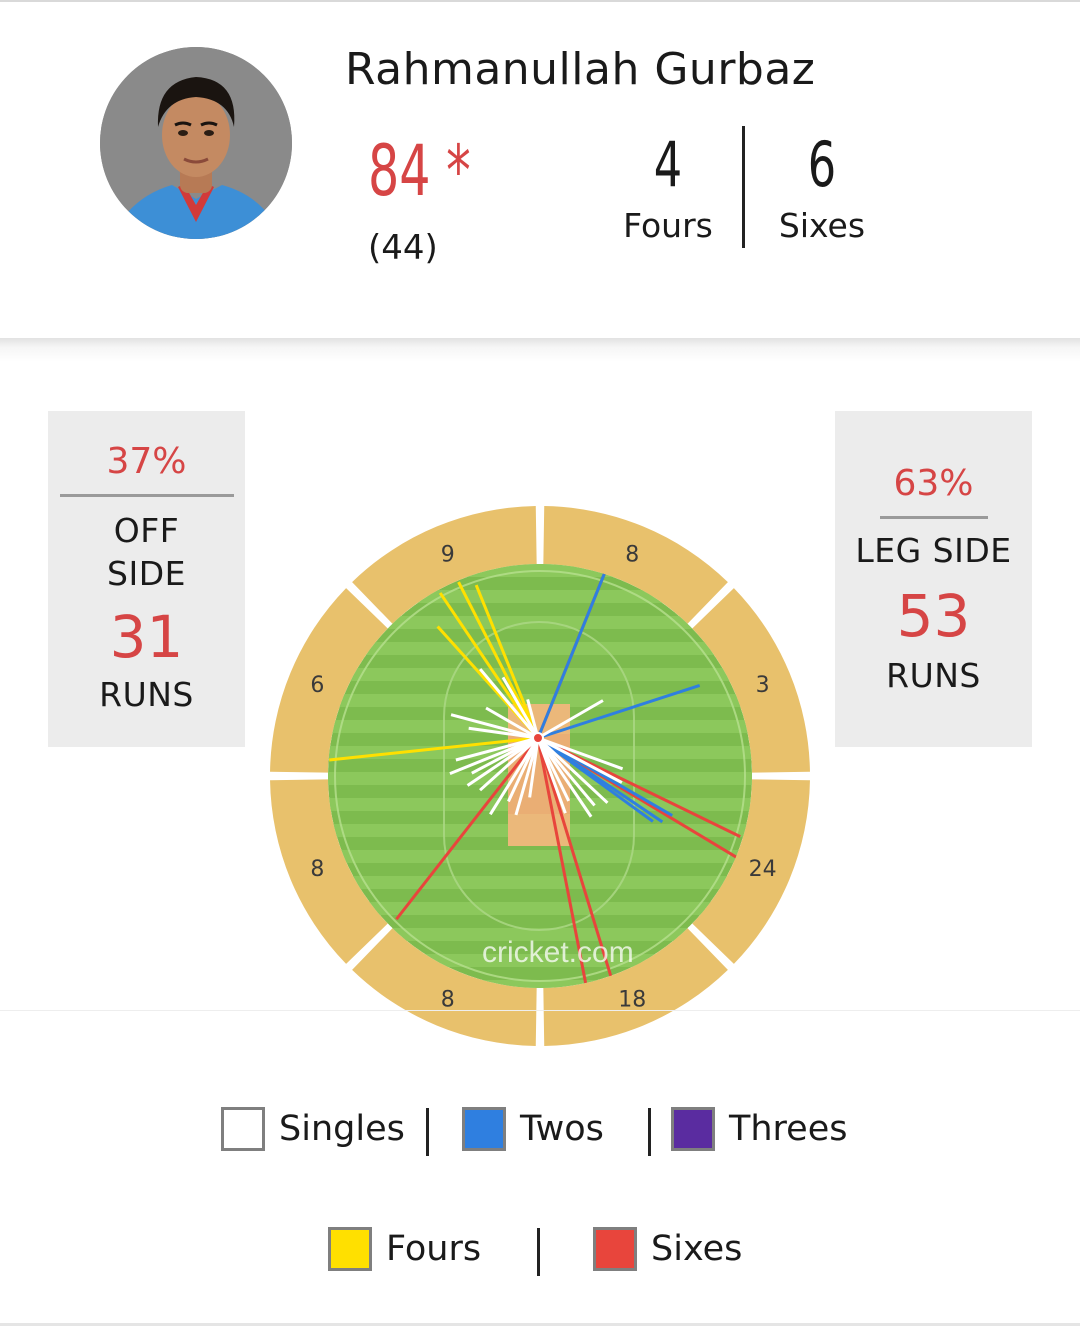  I want to click on legend-sixes-label: Sixes, so click(697, 1249).